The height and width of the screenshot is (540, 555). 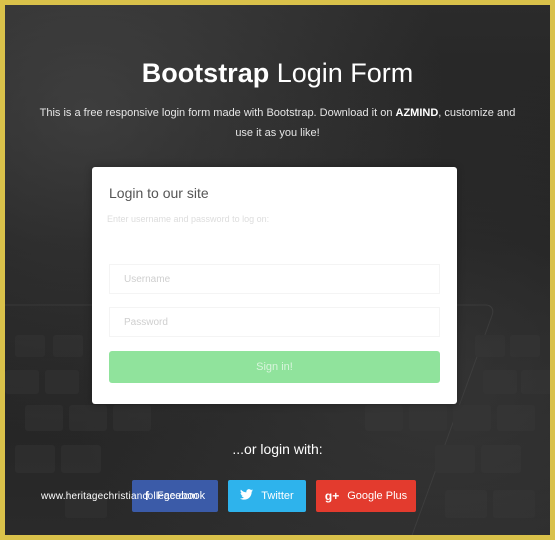 I want to click on watermark-text: www.heritagechristiancollege.com, so click(x=120, y=496).